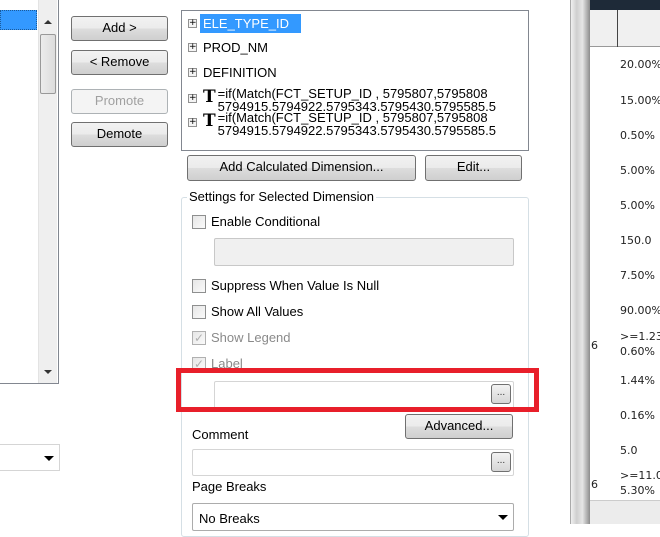 This screenshot has width=660, height=537. Describe the element at coordinates (637, 380) in the screenshot. I see `table-value: 1.44%` at that location.